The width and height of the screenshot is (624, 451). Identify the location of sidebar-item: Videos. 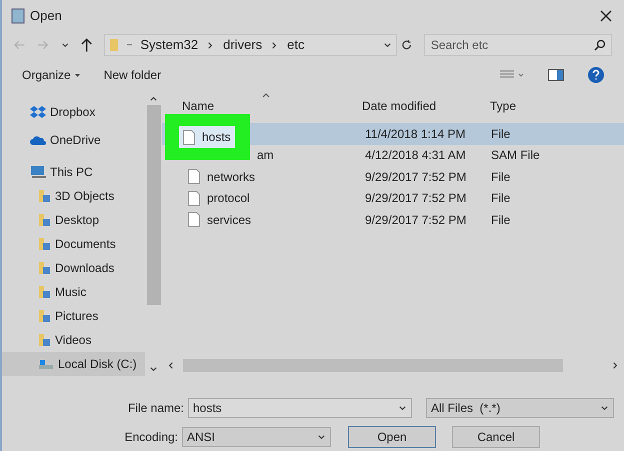
(73, 340).